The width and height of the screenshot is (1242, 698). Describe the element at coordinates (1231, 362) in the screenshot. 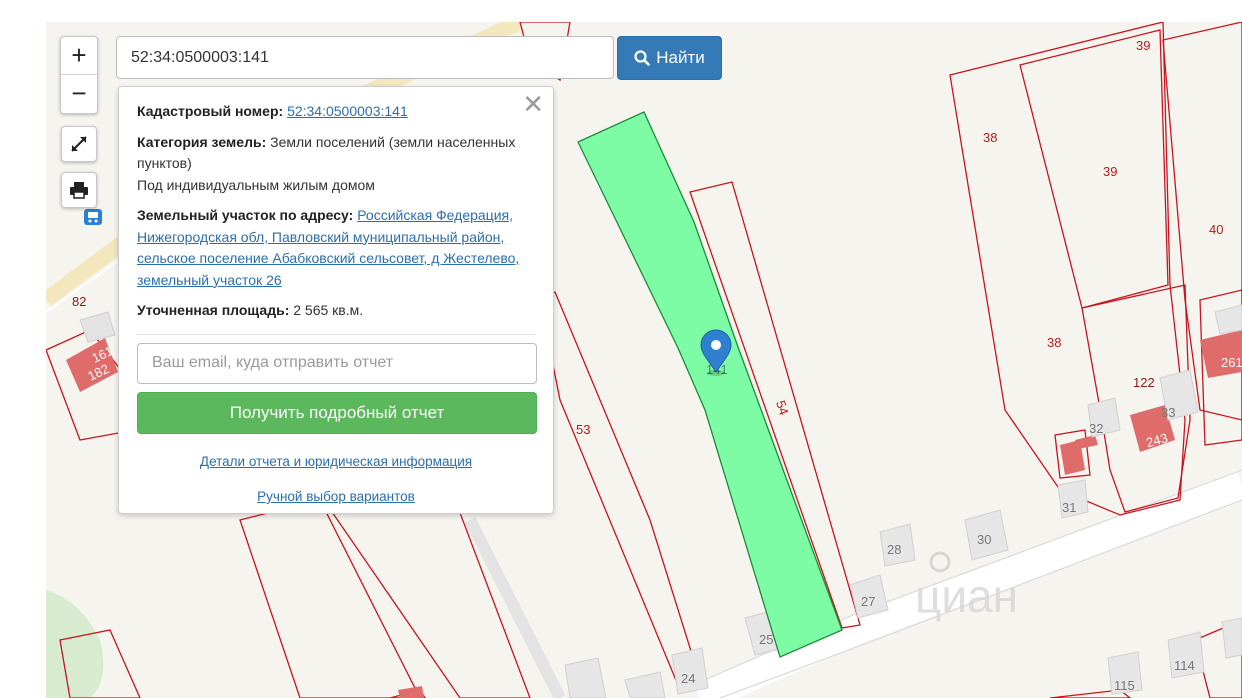

I see `plot-label: 261` at that location.